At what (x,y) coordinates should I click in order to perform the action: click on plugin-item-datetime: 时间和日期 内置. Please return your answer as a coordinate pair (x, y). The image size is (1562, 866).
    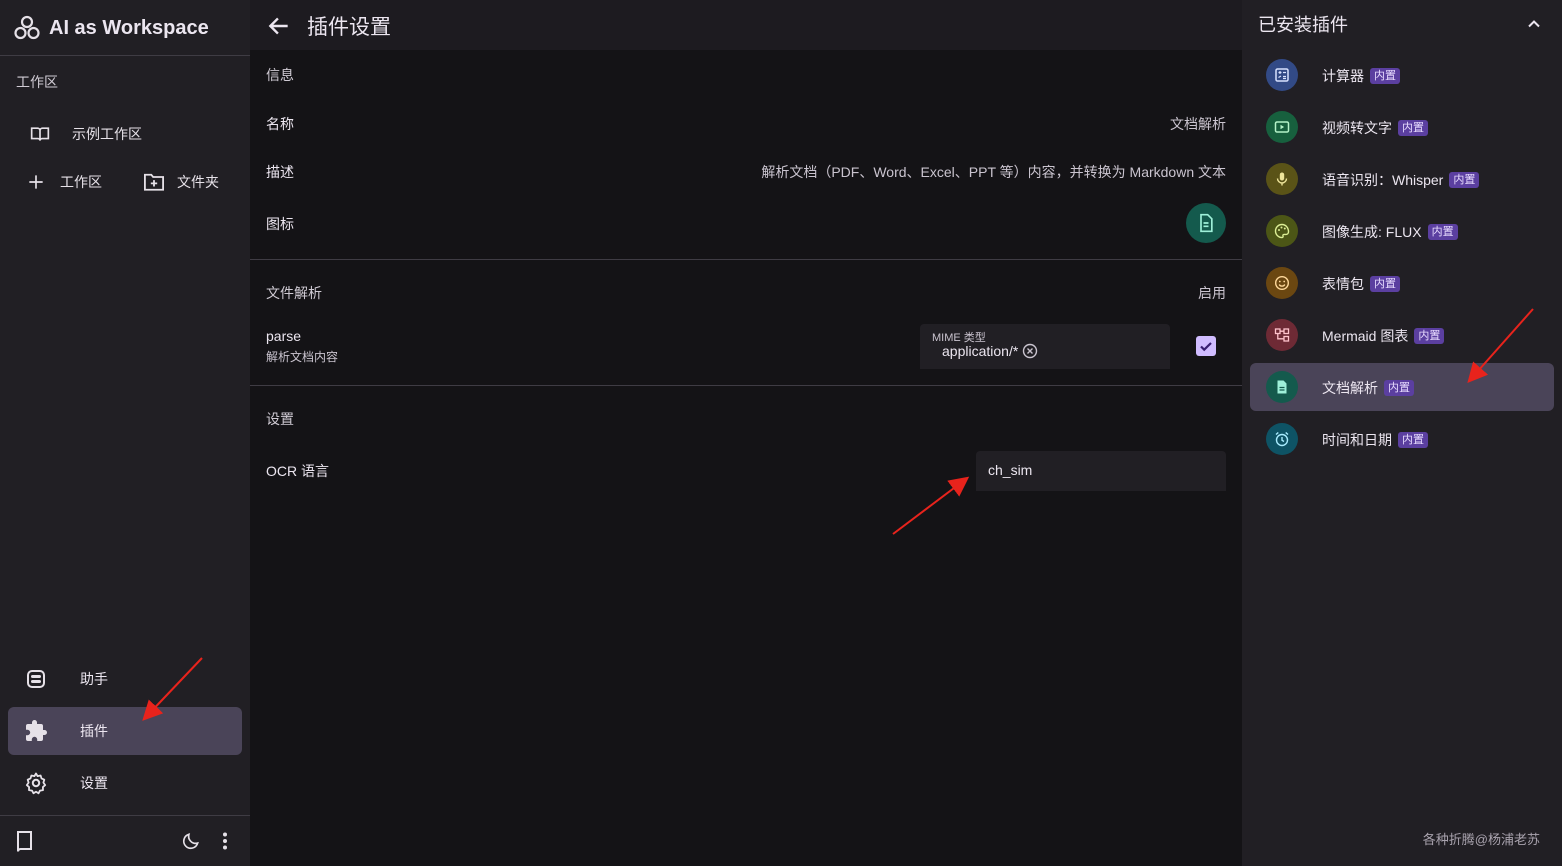
    Looking at the image, I should click on (1402, 439).